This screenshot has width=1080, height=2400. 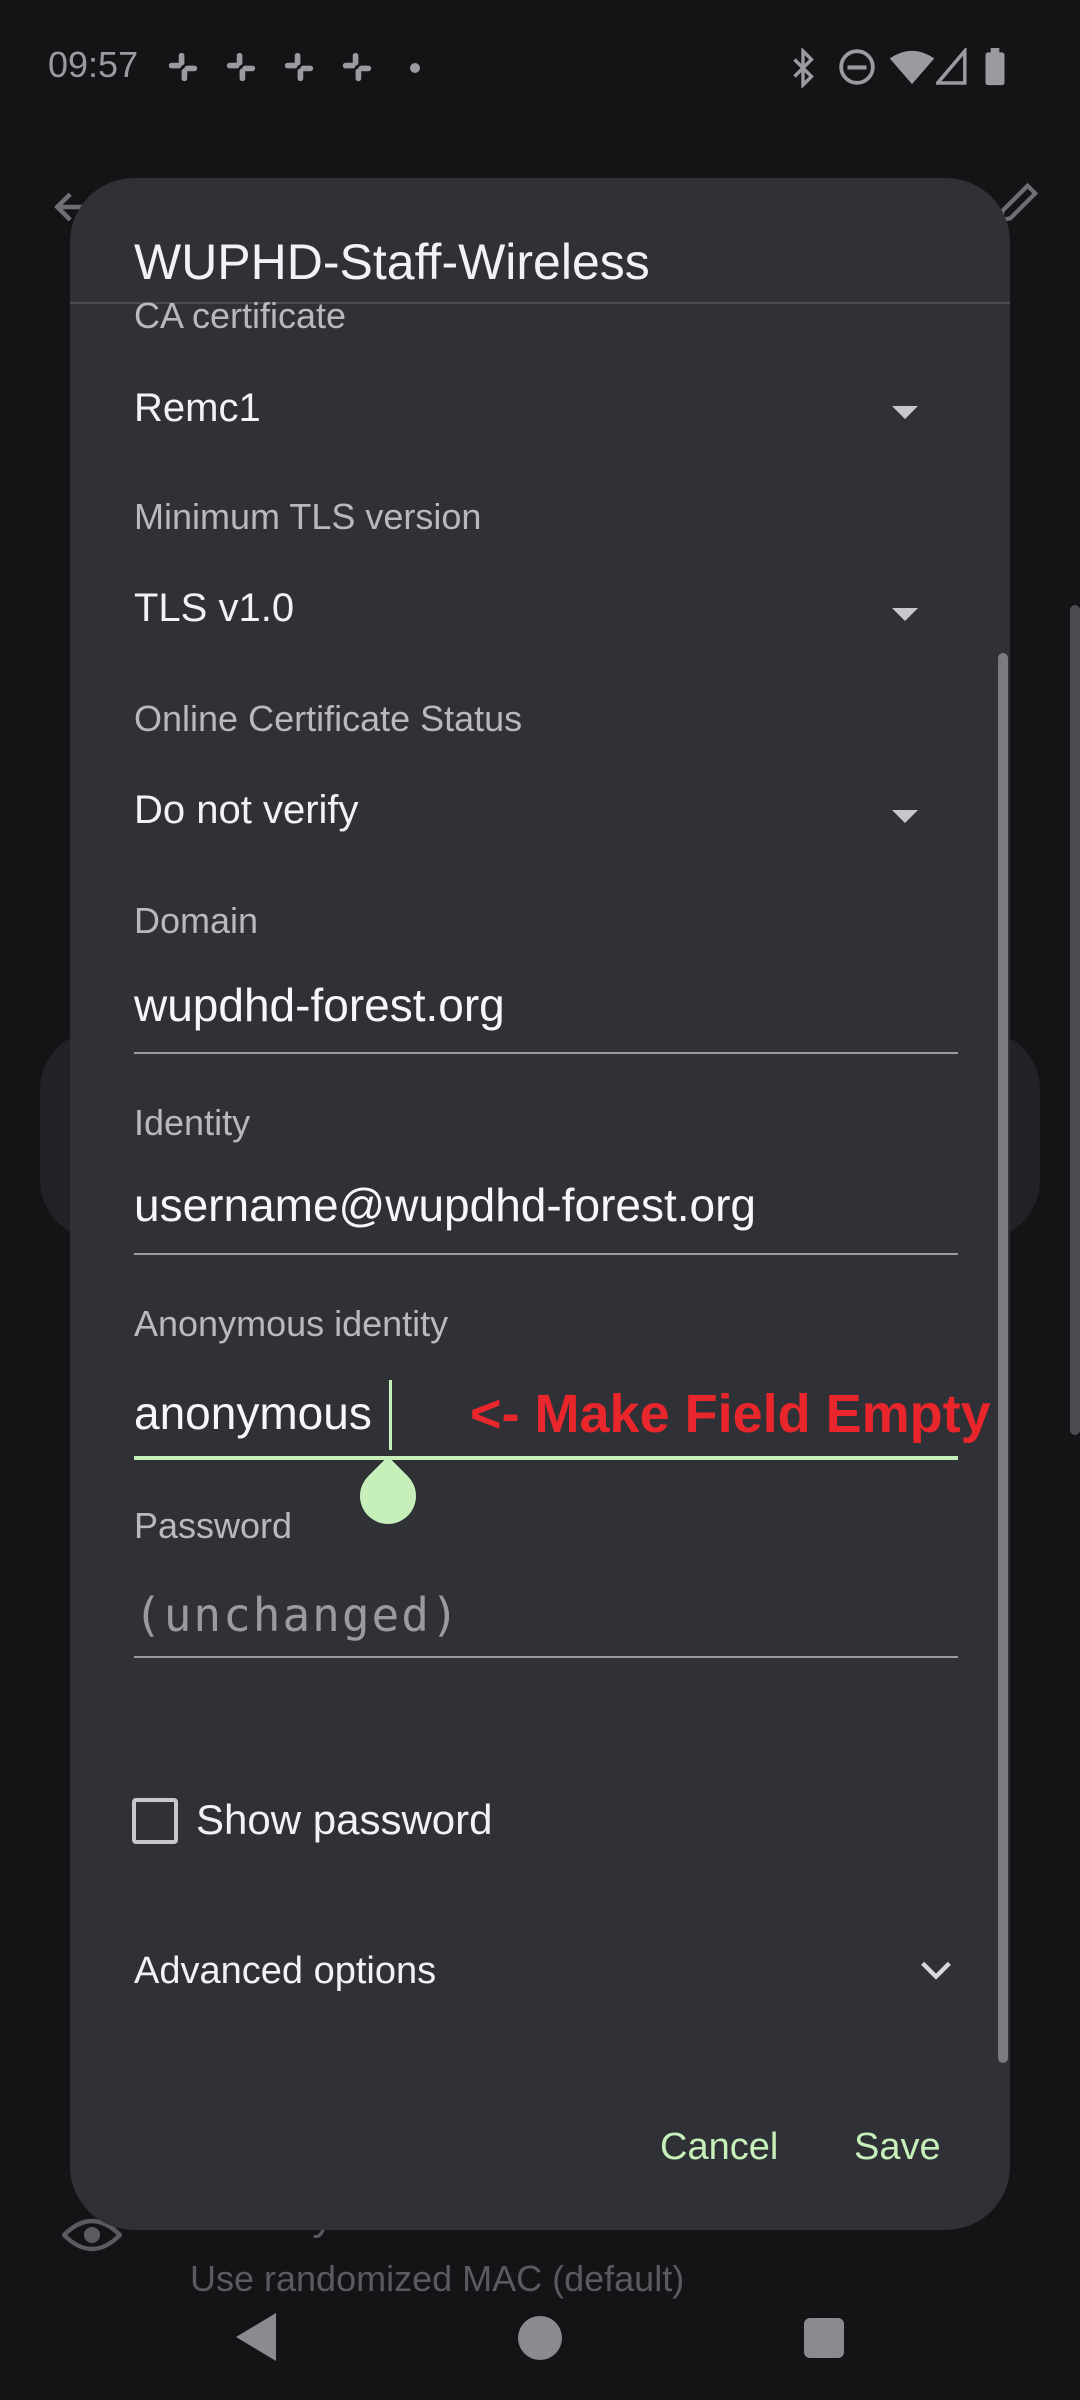 I want to click on ca-certificate-label: CA certificate, so click(x=240, y=315).